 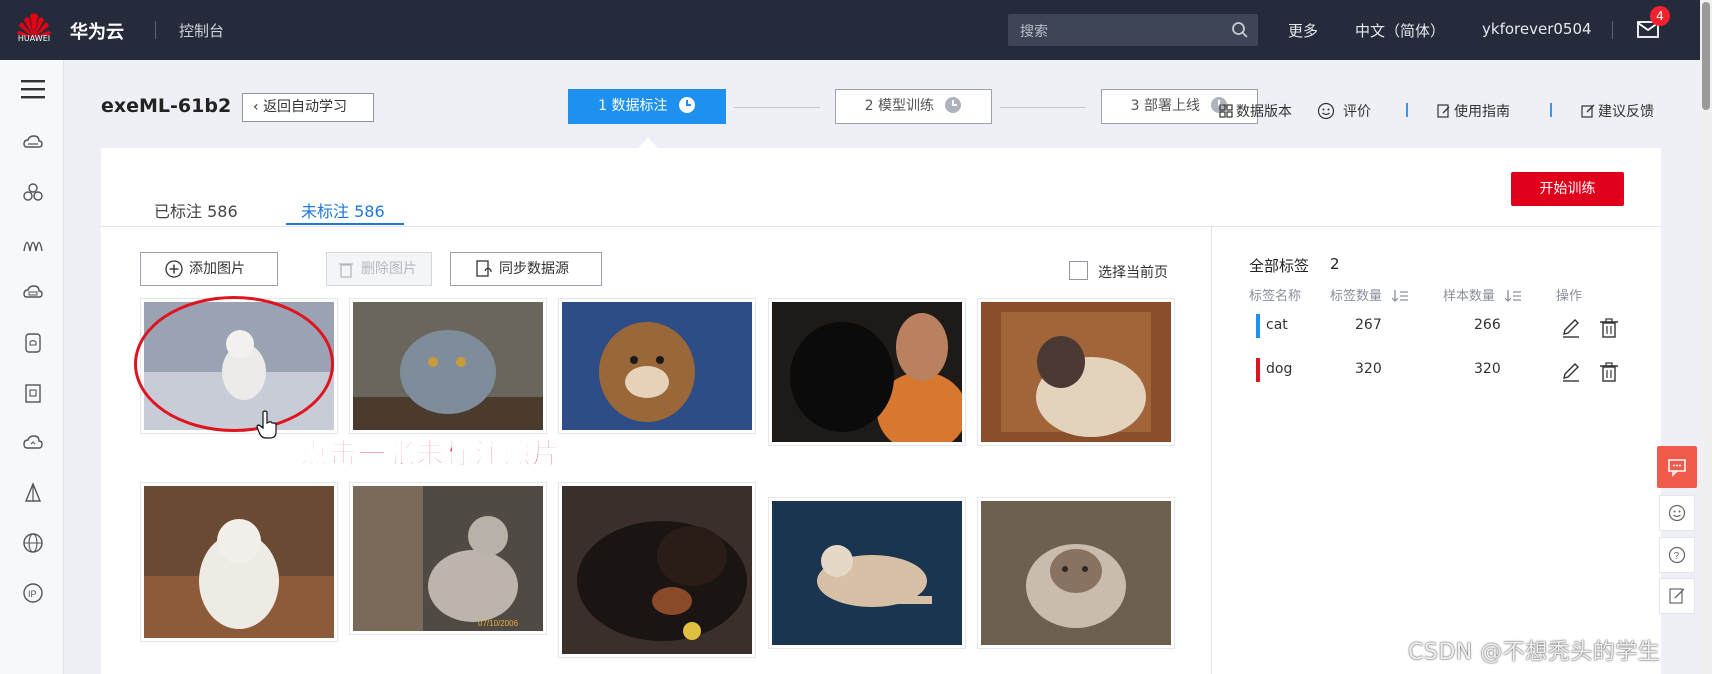 What do you see at coordinates (633, 106) in the screenshot?
I see `step-label: 1 数据标注` at bounding box center [633, 106].